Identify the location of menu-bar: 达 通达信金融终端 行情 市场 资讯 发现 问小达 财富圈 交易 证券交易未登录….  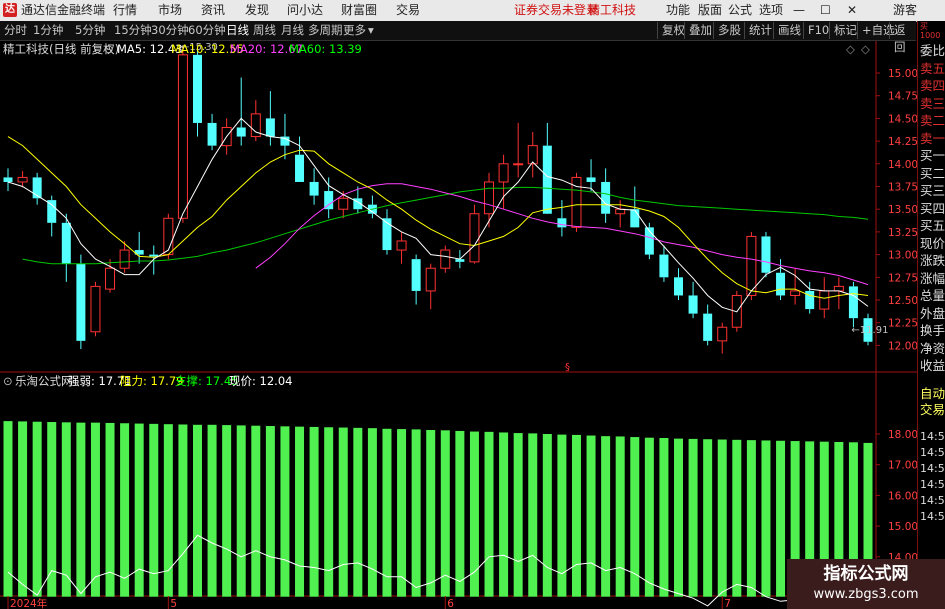
(472, 11).